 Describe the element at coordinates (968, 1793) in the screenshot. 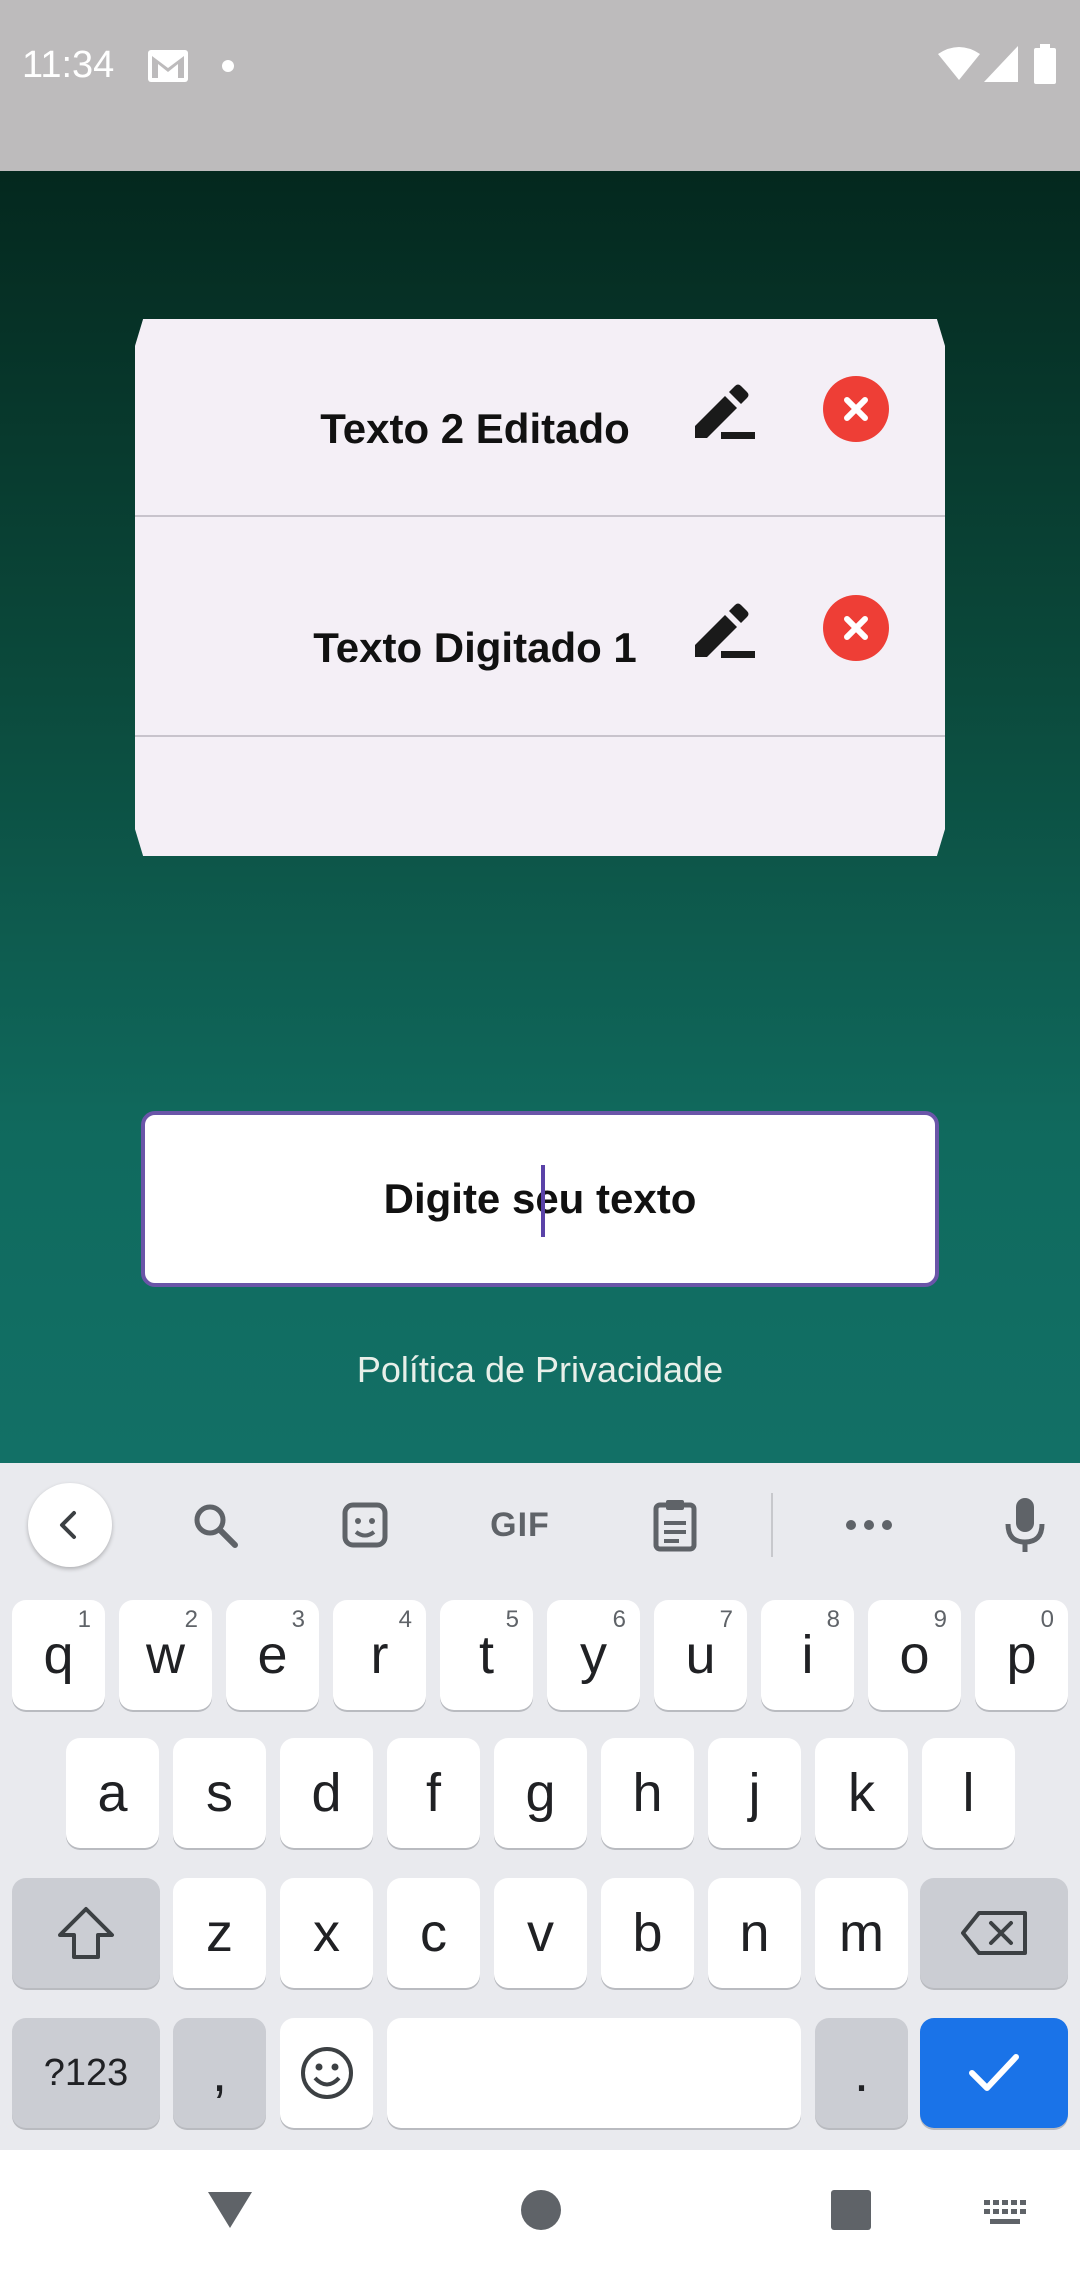

I see `key-l: l` at that location.